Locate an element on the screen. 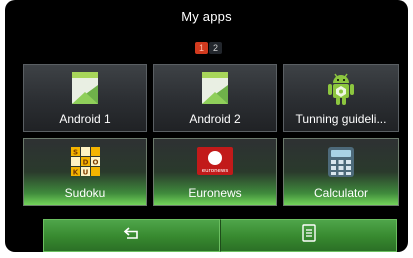  app-tile-calculator: Calculator is located at coordinates (341, 172).